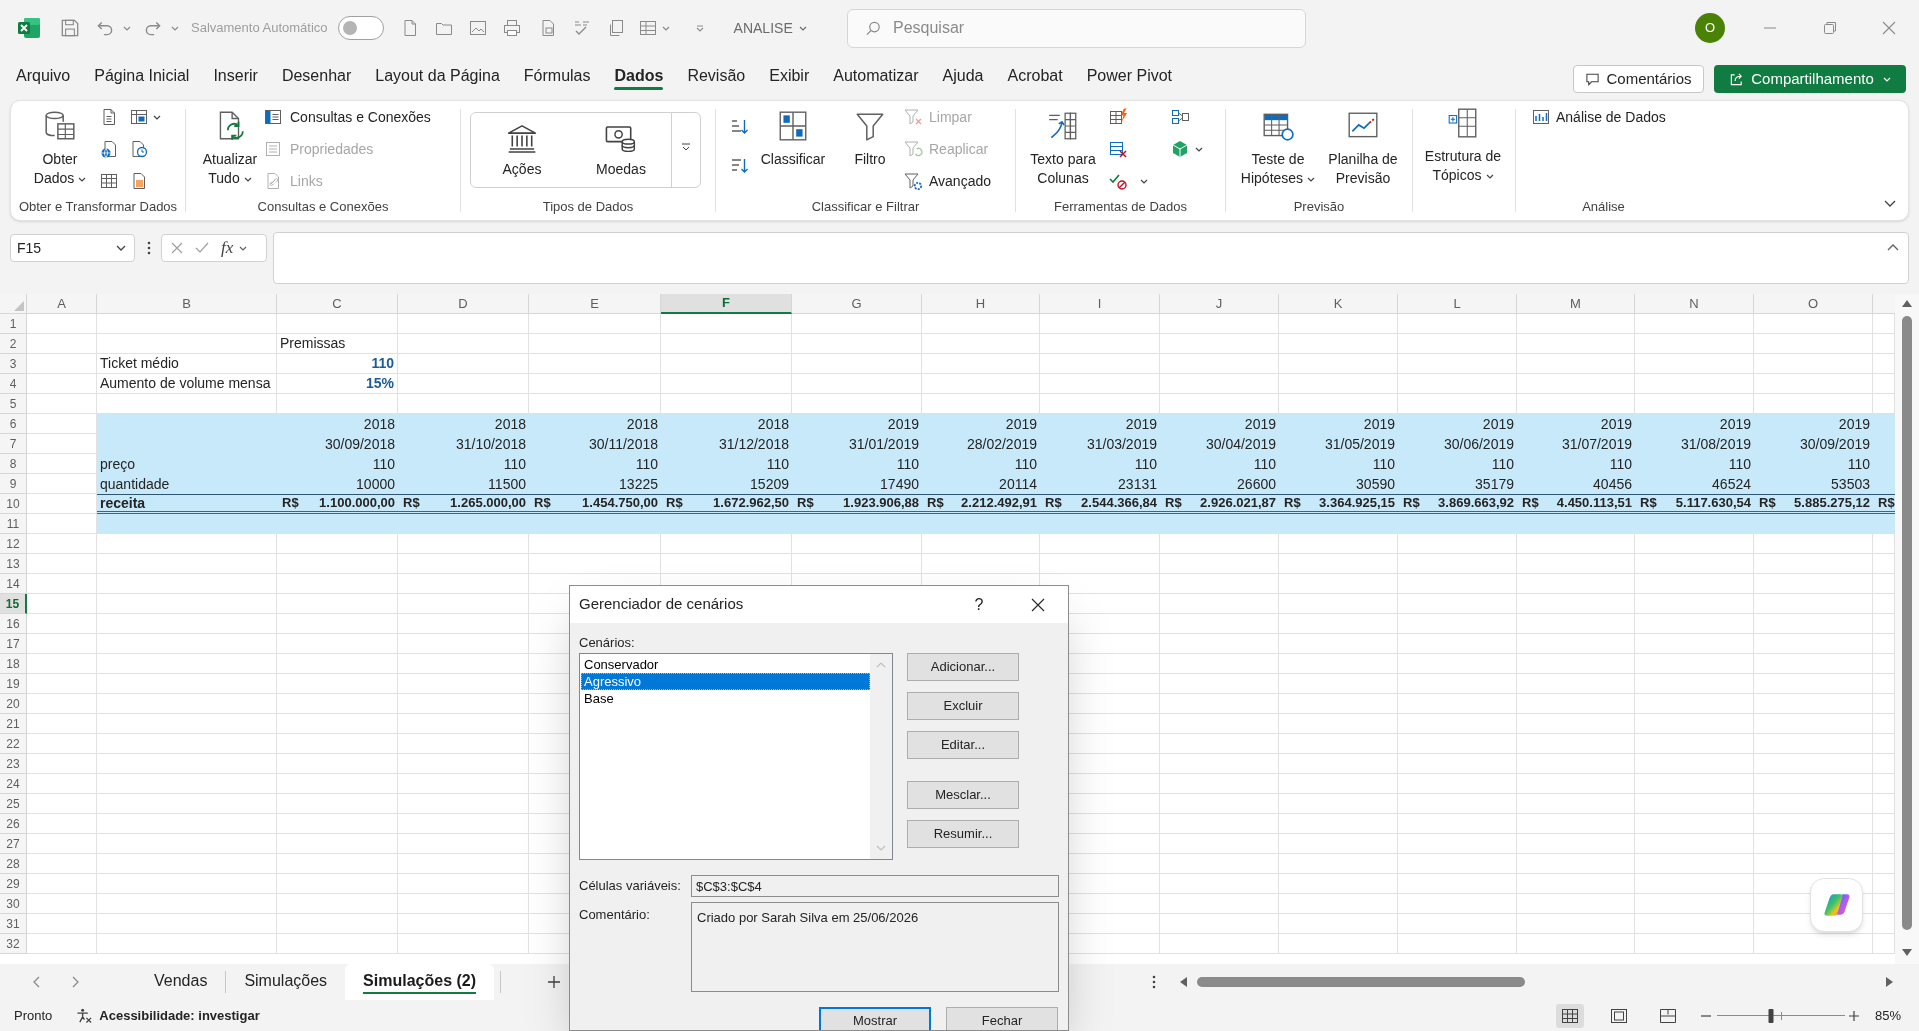 This screenshot has height=1031, width=1919. What do you see at coordinates (725, 681) in the screenshot?
I see `list-item: Agressivo` at bounding box center [725, 681].